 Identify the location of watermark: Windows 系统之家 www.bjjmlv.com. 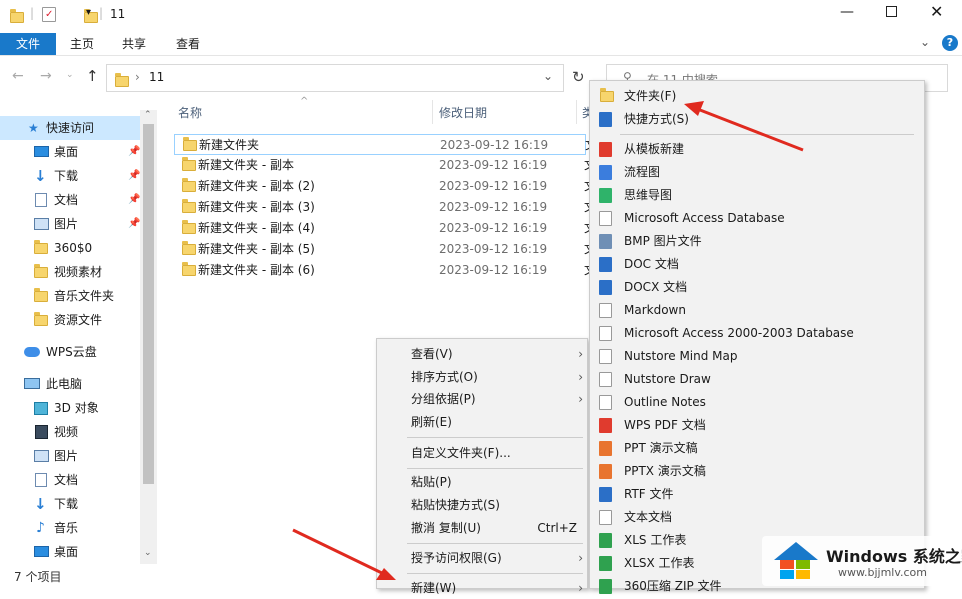
(862, 561).